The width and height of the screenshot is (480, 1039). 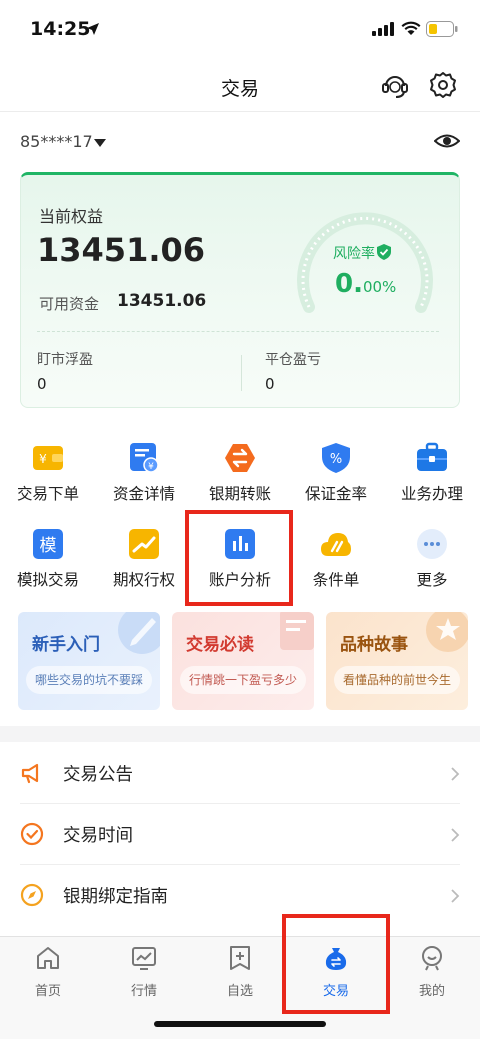 What do you see at coordinates (71, 216) in the screenshot?
I see `equity-label: 当前权益` at bounding box center [71, 216].